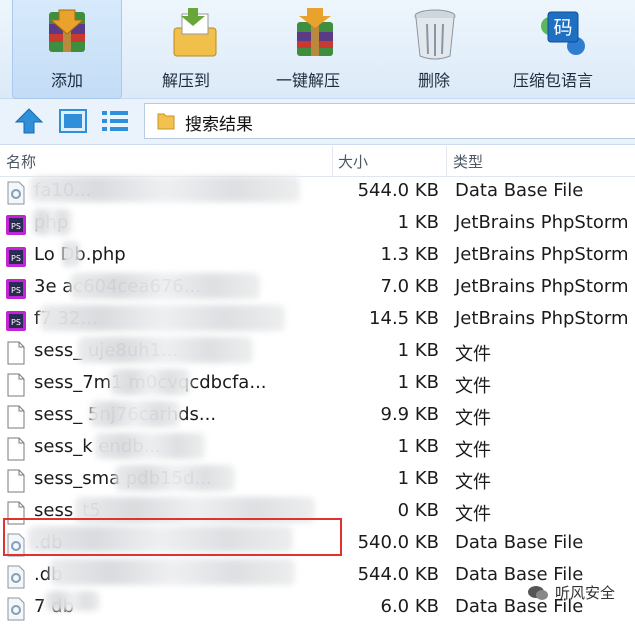 This screenshot has width=635, height=625. Describe the element at coordinates (410, 606) in the screenshot. I see `file-size: 6.0 KB` at that location.